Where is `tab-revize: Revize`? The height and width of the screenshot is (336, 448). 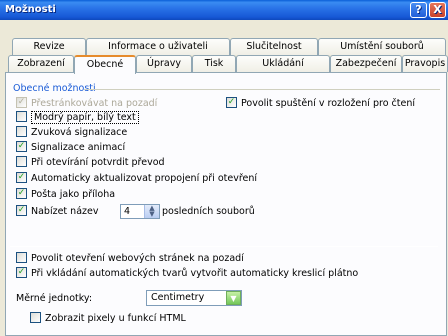 tab-revize: Revize is located at coordinates (49, 46).